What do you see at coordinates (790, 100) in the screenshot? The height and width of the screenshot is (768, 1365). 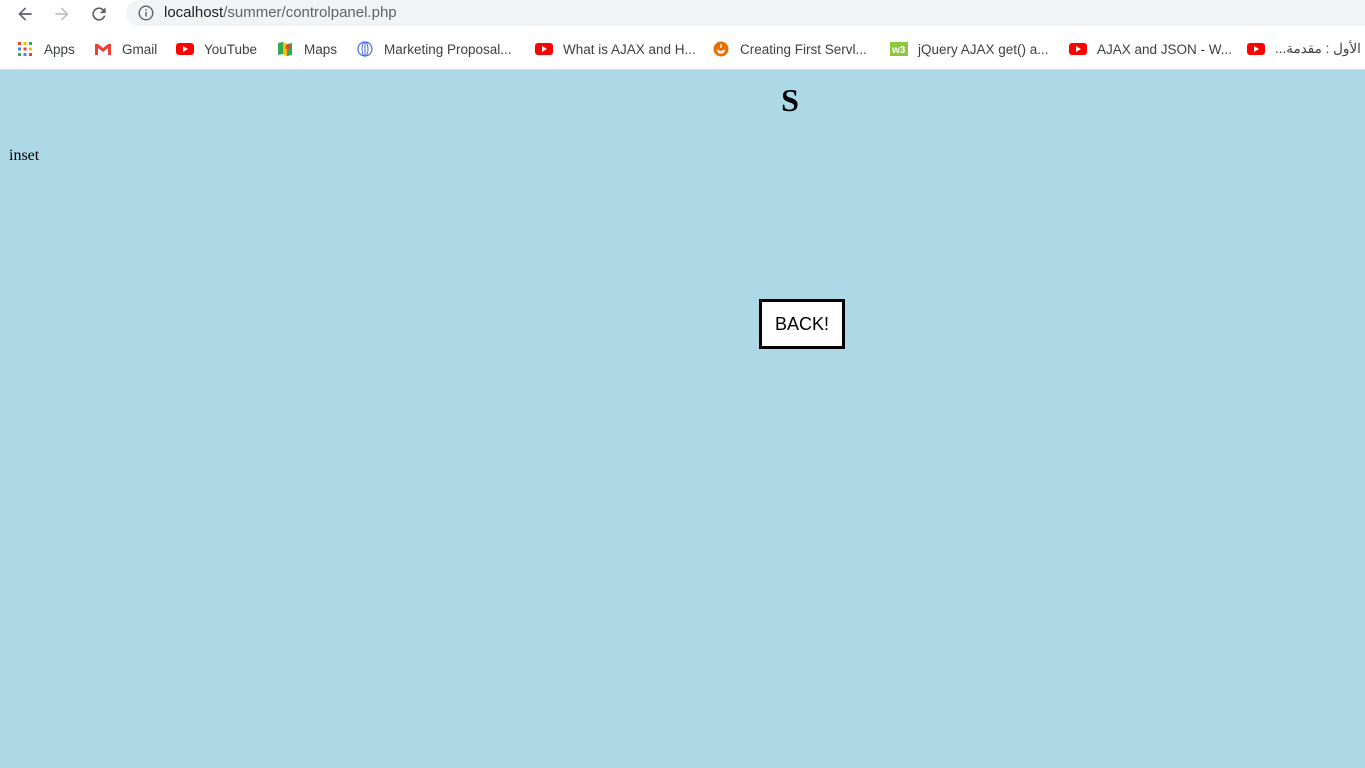 I see `page-title: S` at bounding box center [790, 100].